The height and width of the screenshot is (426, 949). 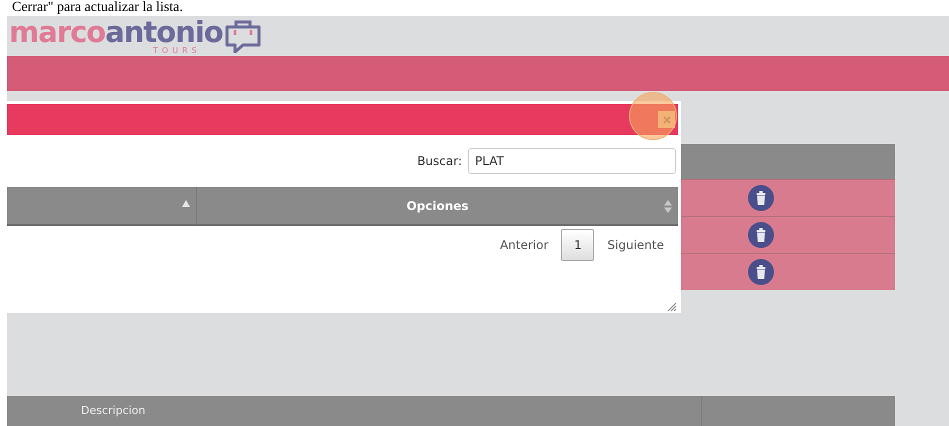 What do you see at coordinates (177, 50) in the screenshot?
I see `logo-tagline: TOURS` at bounding box center [177, 50].